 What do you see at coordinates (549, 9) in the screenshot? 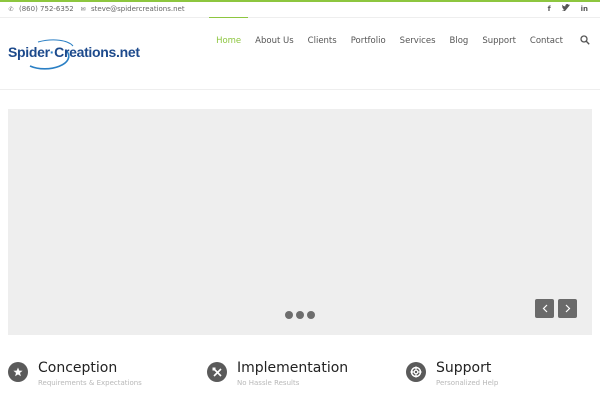
I see `facebook-icon: f` at bounding box center [549, 9].